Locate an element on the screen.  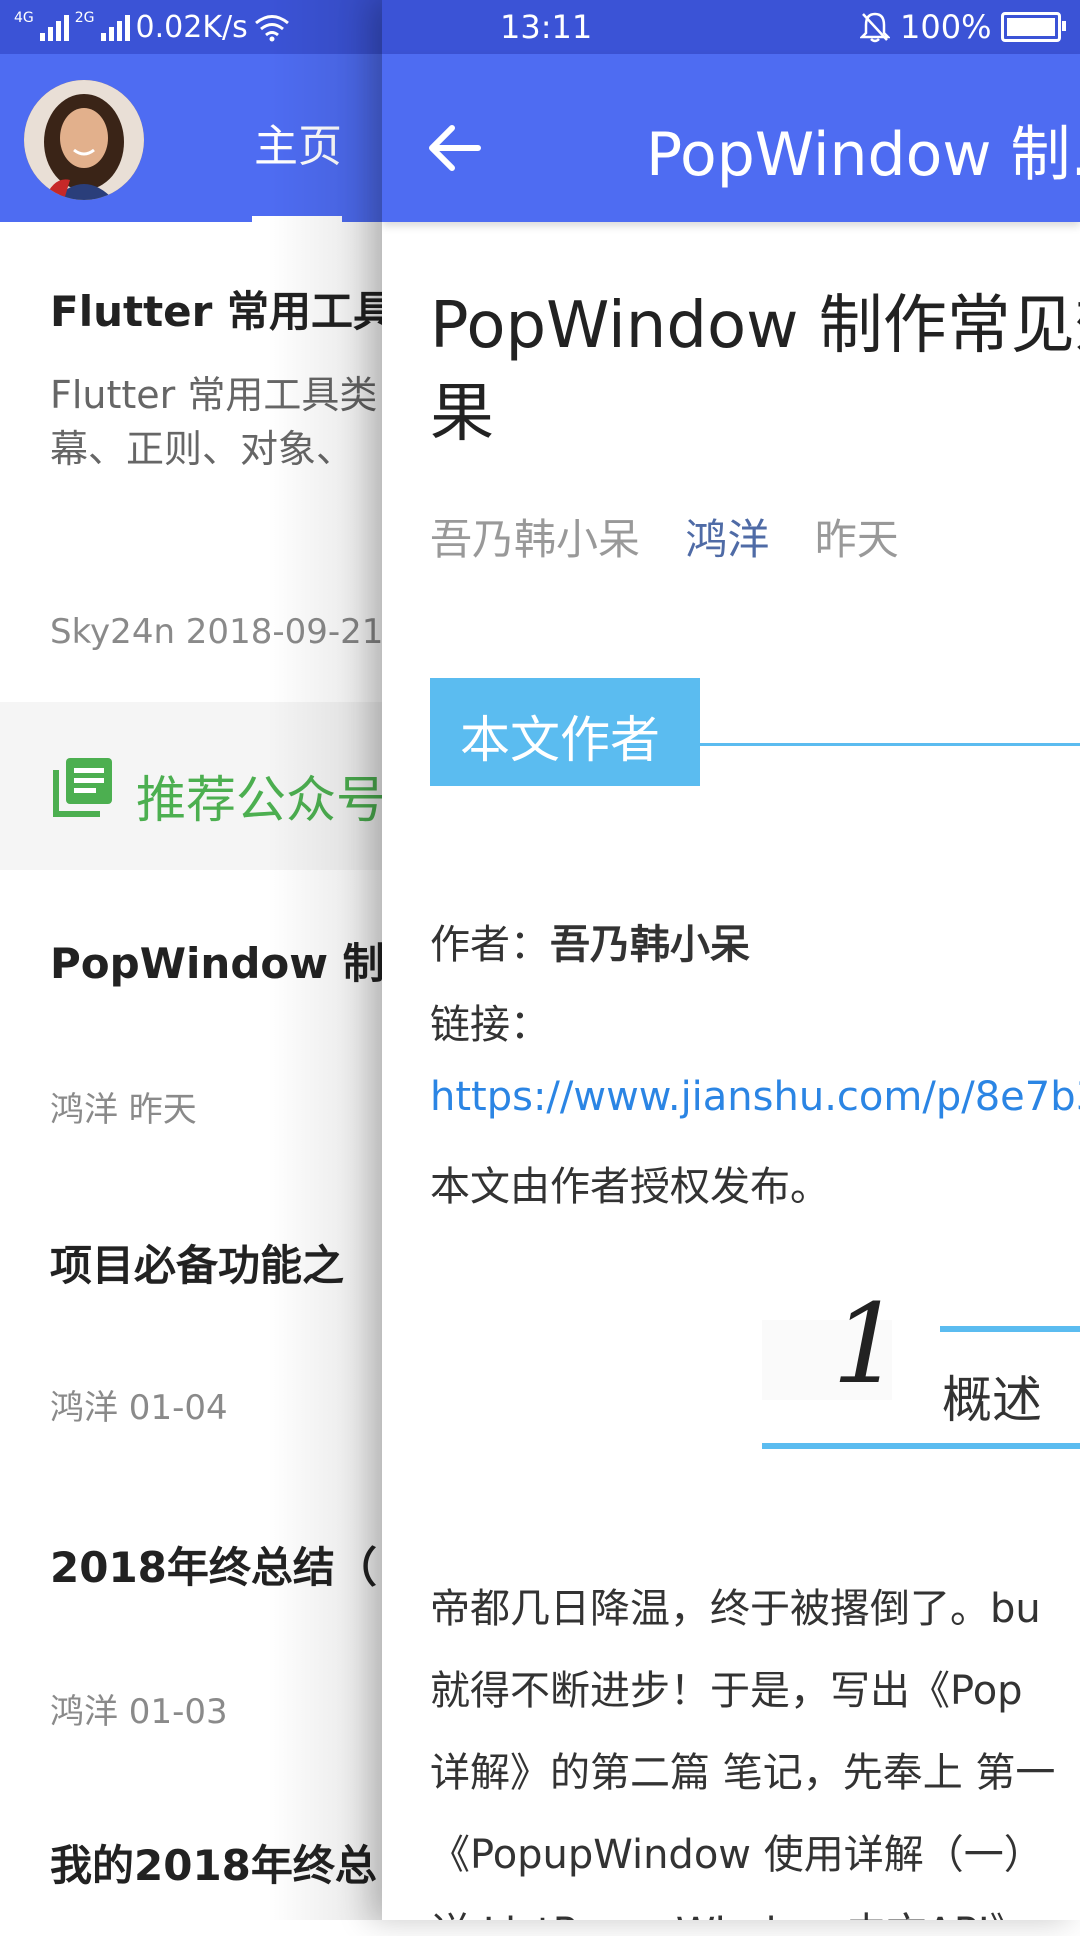
recommend-label: 推荐公众号 is located at coordinates (261, 800).